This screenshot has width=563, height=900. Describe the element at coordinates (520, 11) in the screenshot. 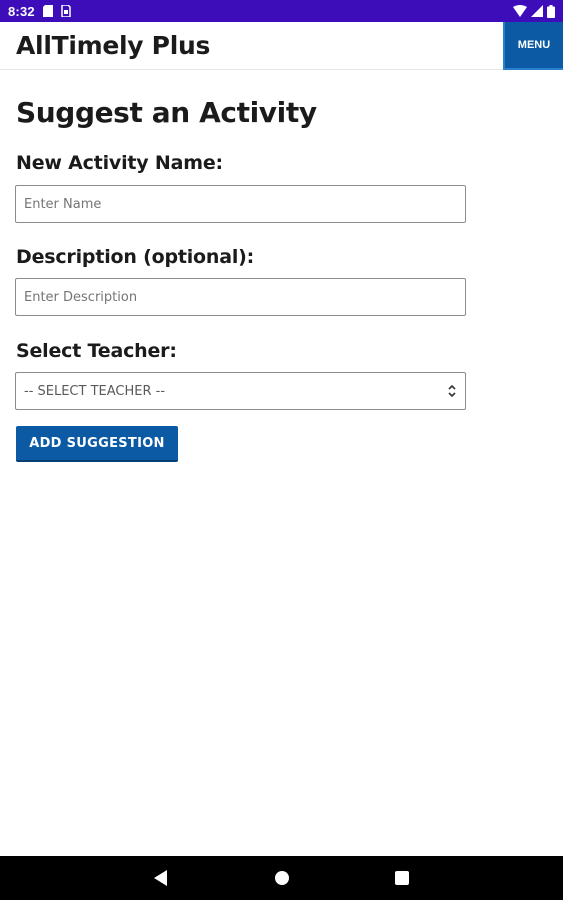

I see `wifi-icon` at that location.